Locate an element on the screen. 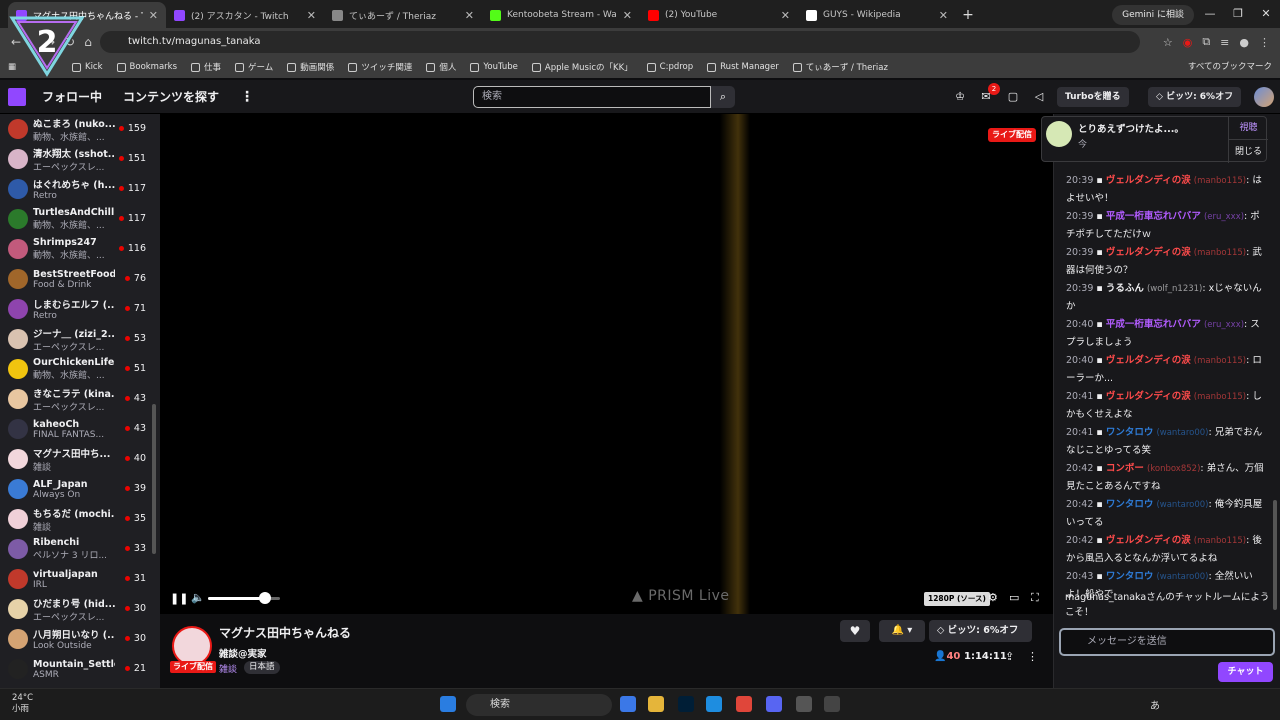  follow-heart-icon: ♥ is located at coordinates (855, 631).